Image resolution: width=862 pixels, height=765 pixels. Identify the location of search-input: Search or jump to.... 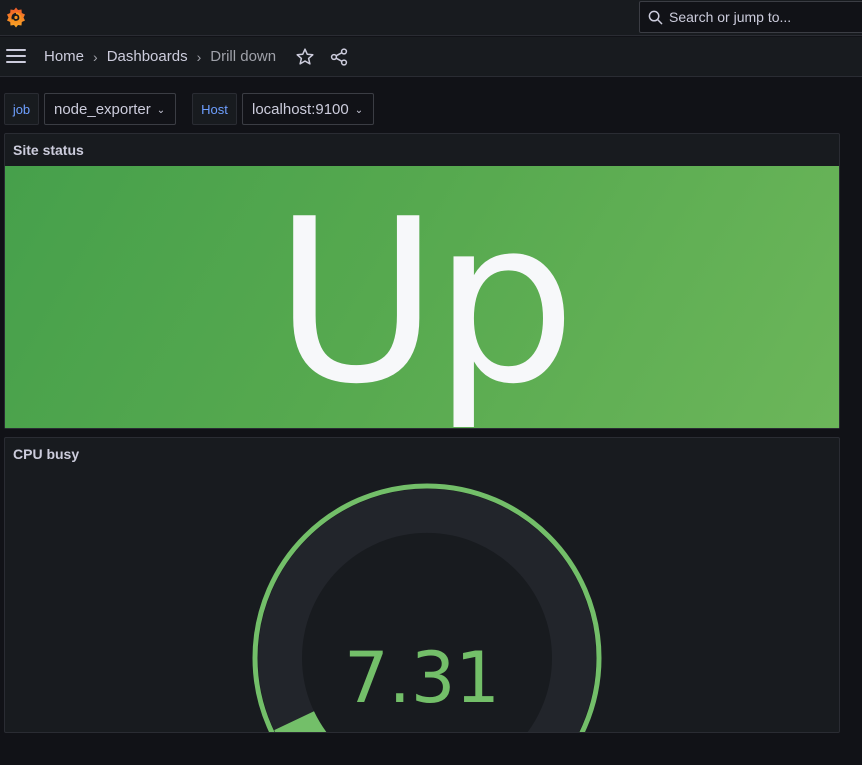
(750, 17).